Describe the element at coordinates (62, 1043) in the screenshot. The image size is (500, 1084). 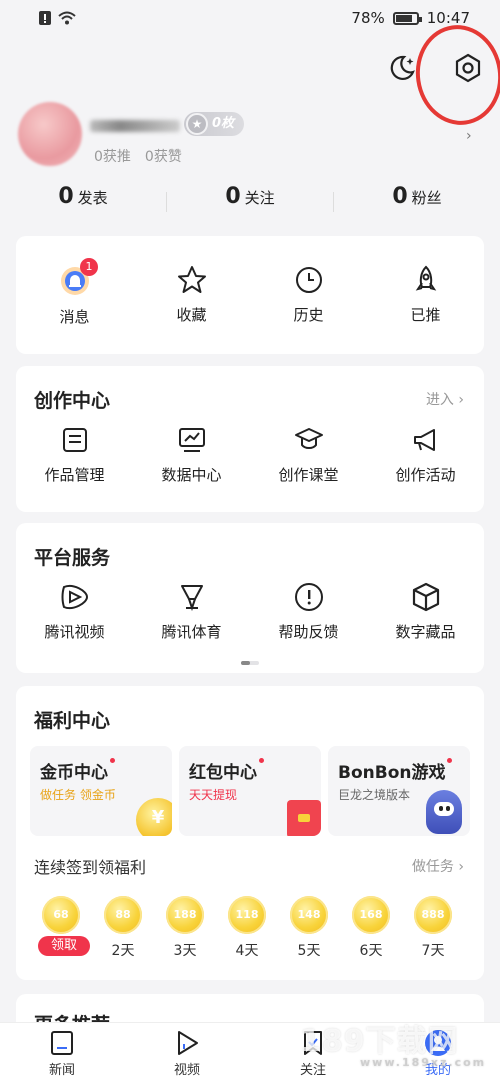
I see `news-icon` at that location.